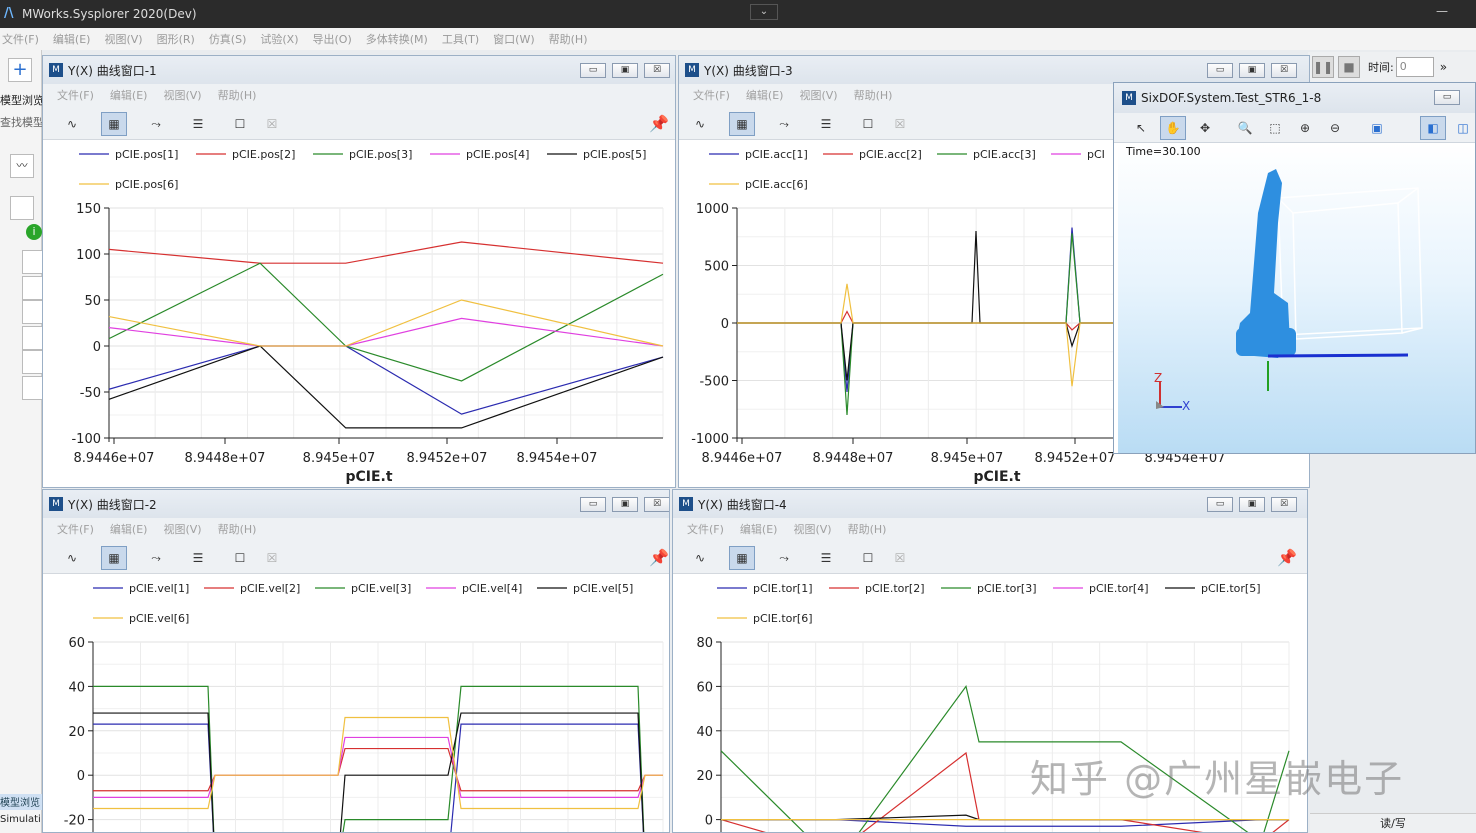 The width and height of the screenshot is (1476, 833). Describe the element at coordinates (279, 39) in the screenshot. I see `menu-experiment: 试验(X)` at that location.